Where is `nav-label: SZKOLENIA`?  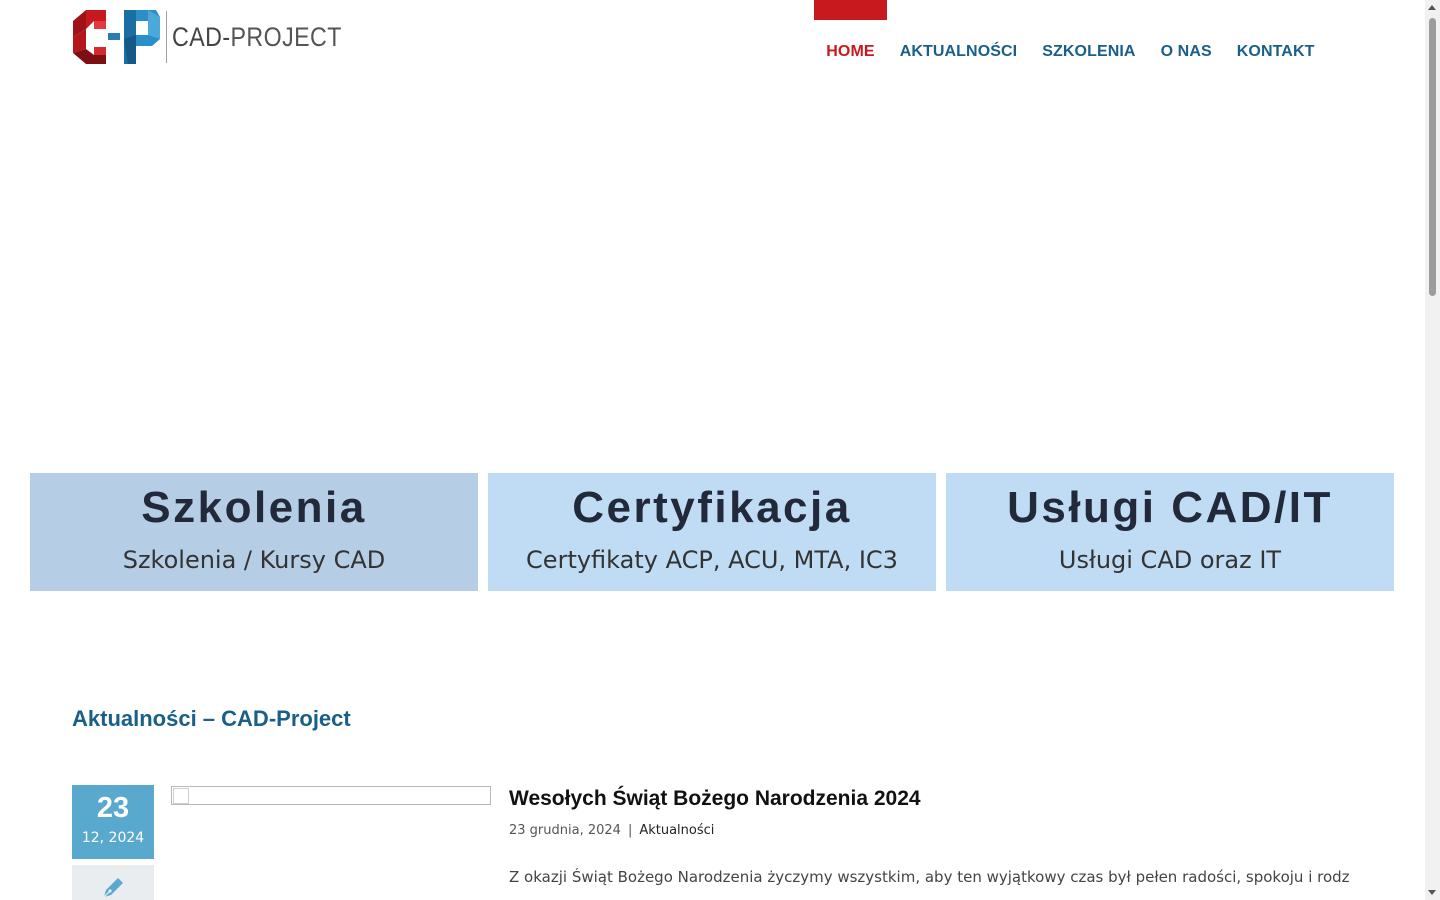 nav-label: SZKOLENIA is located at coordinates (1089, 51).